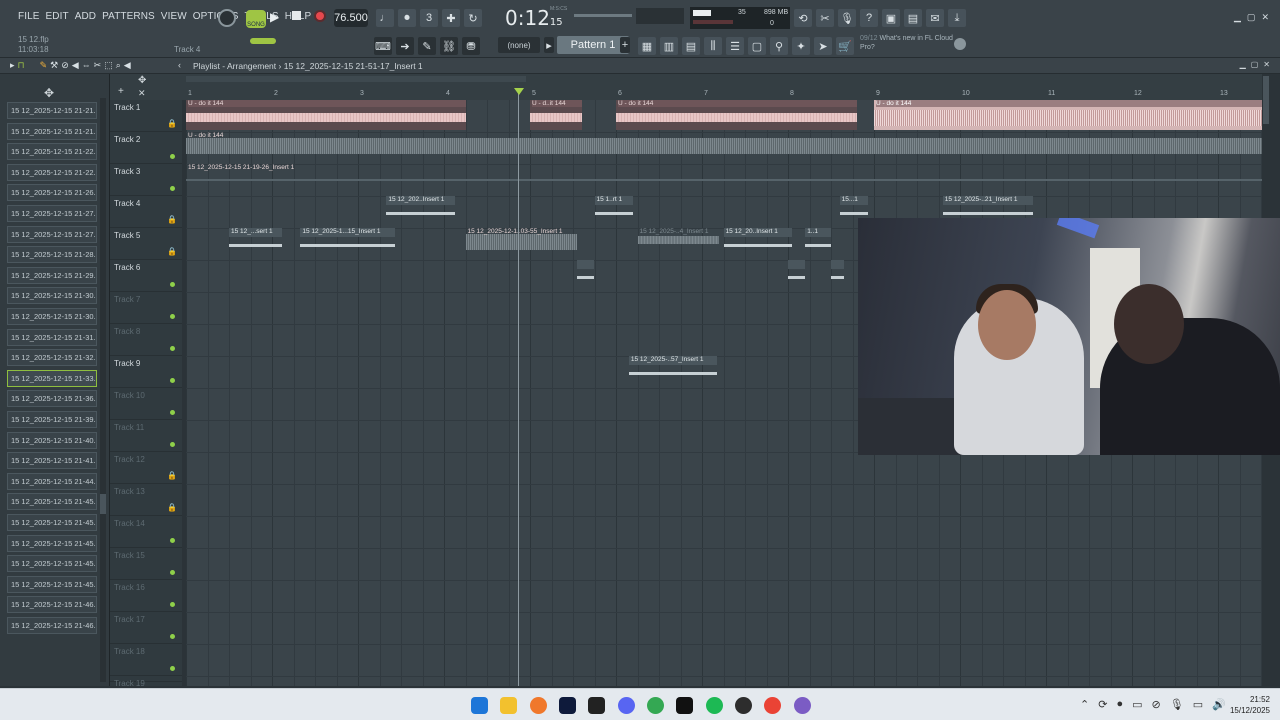 This screenshot has width=1280, height=720. What do you see at coordinates (802, 705) in the screenshot?
I see `obs-icon` at bounding box center [802, 705].